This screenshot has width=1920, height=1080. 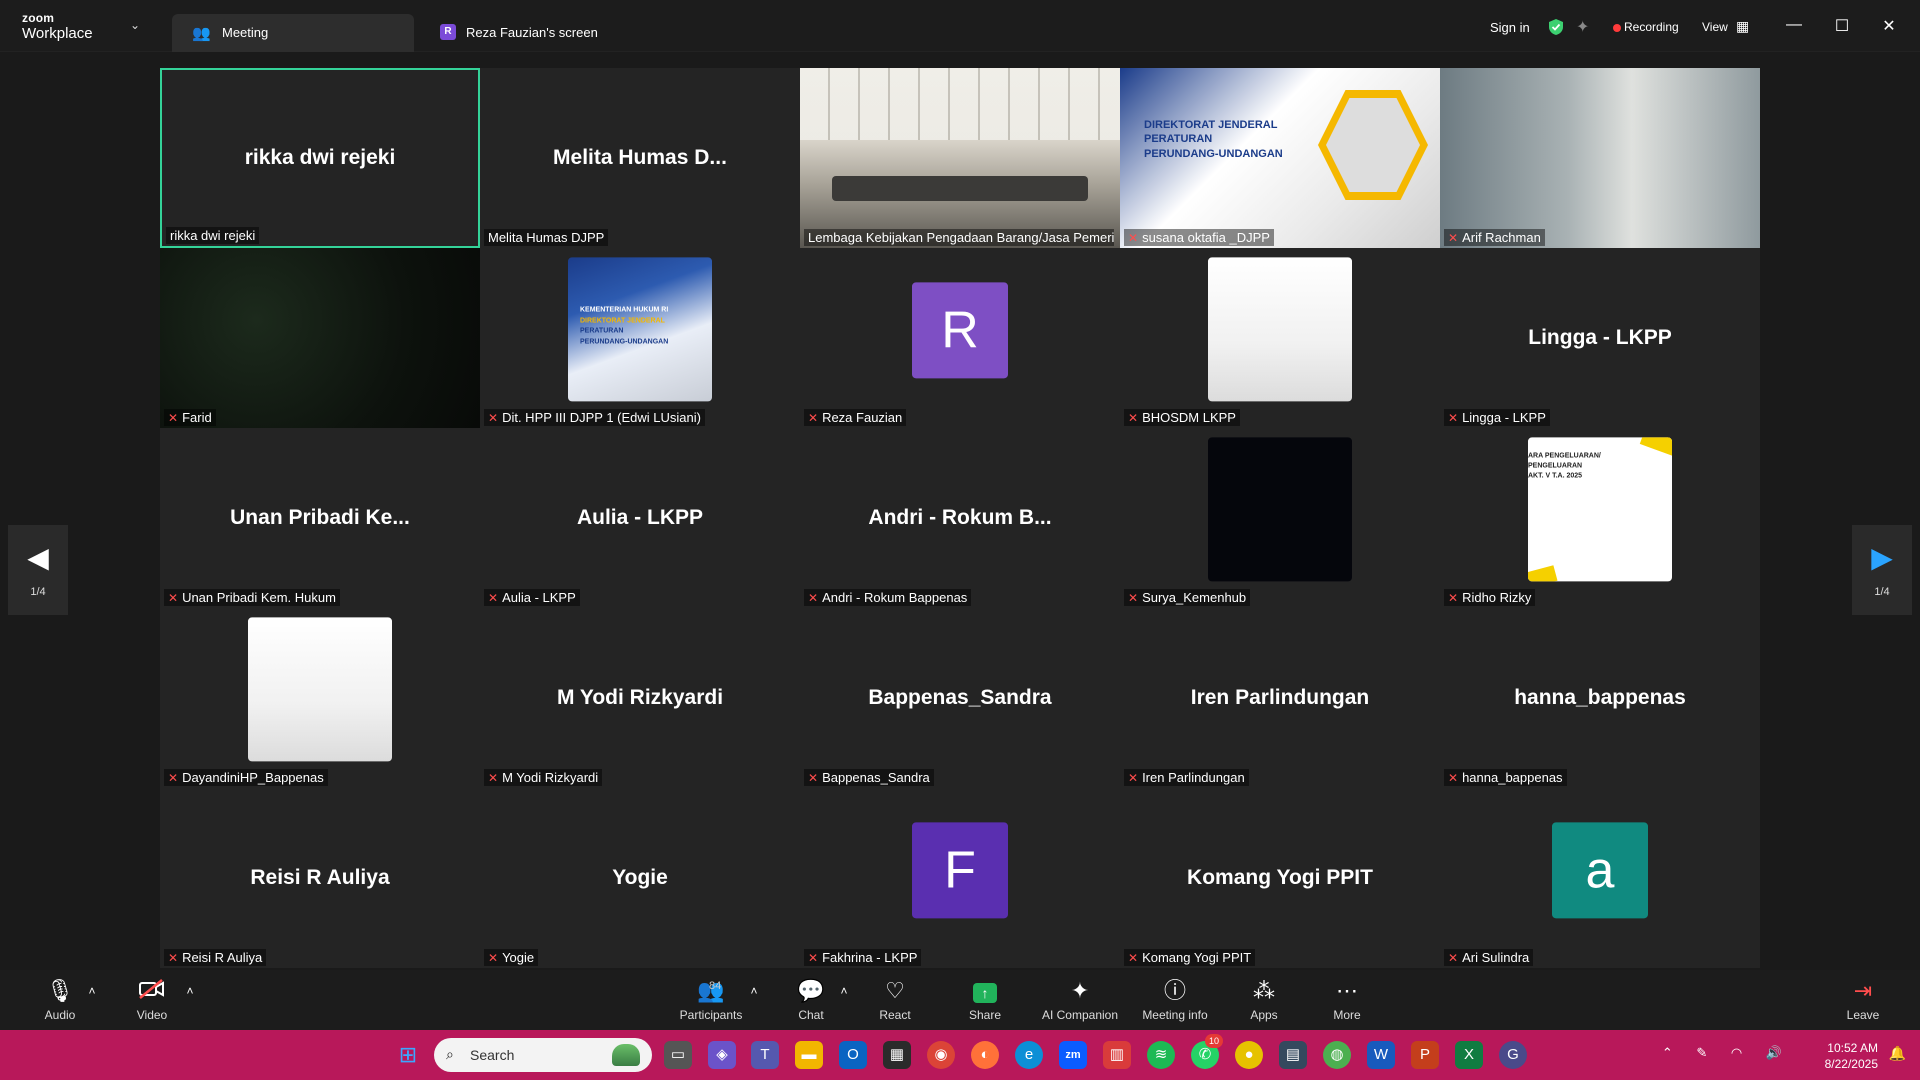 I want to click on popcorn-icon: ▥, so click(x=1117, y=1055).